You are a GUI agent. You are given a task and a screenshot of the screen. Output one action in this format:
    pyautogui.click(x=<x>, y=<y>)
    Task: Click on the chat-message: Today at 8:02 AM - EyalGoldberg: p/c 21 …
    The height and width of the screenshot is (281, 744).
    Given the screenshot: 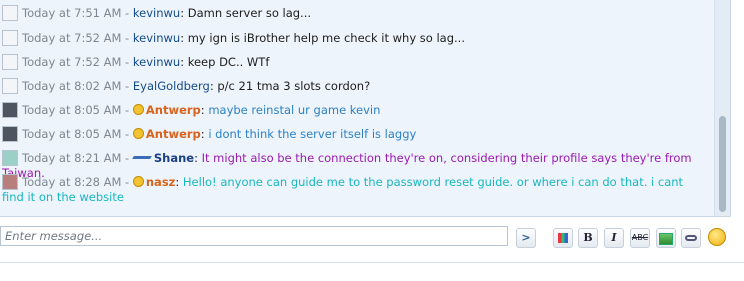 What is the action you would take?
    pyautogui.click(x=354, y=86)
    